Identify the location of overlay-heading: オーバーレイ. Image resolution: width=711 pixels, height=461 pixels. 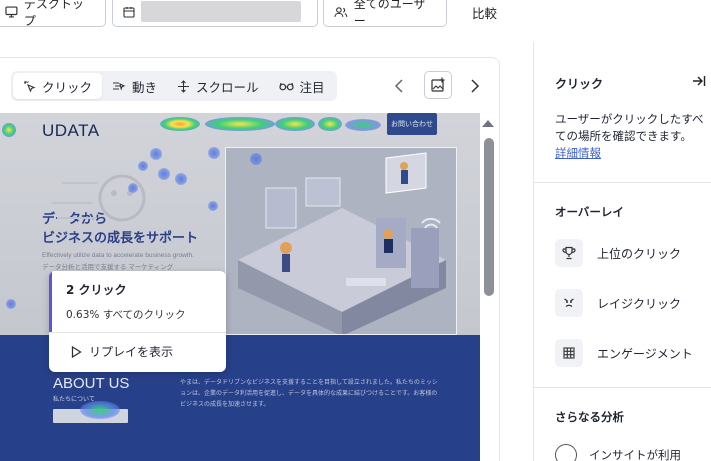
(589, 212).